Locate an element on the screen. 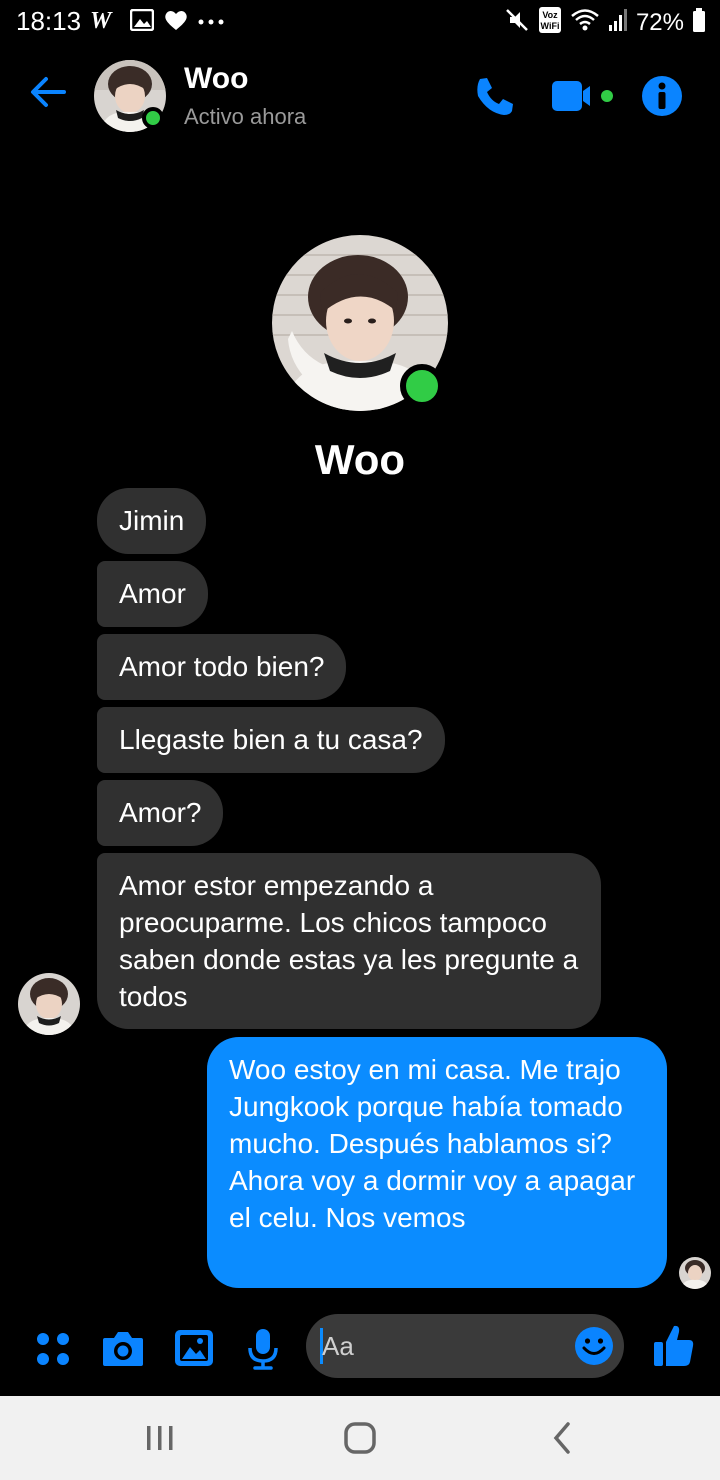 Image resolution: width=720 pixels, height=1480 pixels. system-icons: Voz WiFi 72% is located at coordinates (605, 22).